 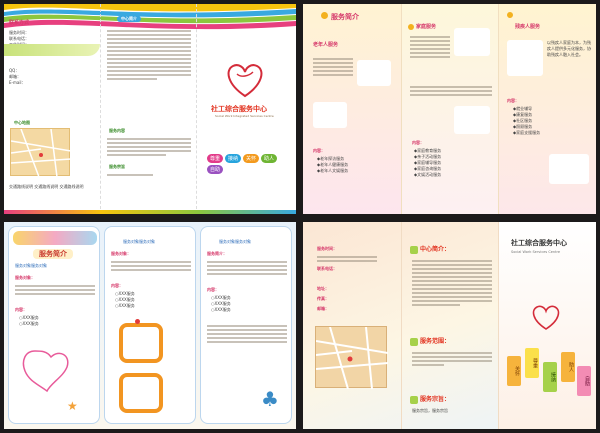 I want to click on intro-title: 服务简介, so click(x=345, y=16).